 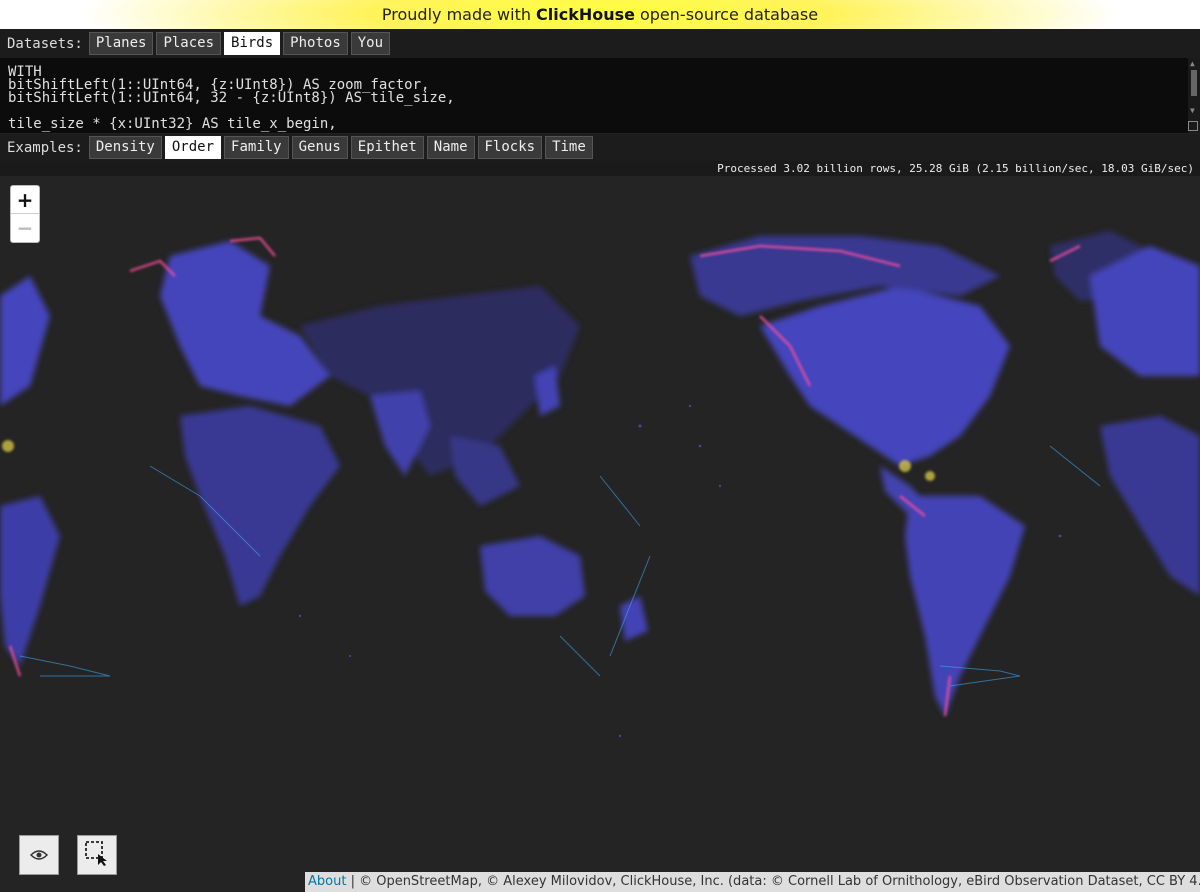 I want to click on example-density-button: Density, so click(x=125, y=147).